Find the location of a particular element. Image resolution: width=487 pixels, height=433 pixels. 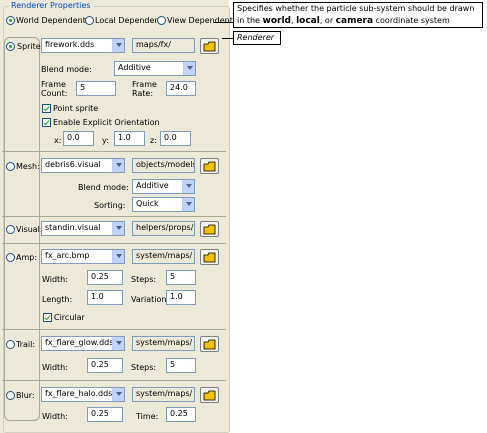

mesh-file-dropdown: debris6.visual is located at coordinates (83, 165).